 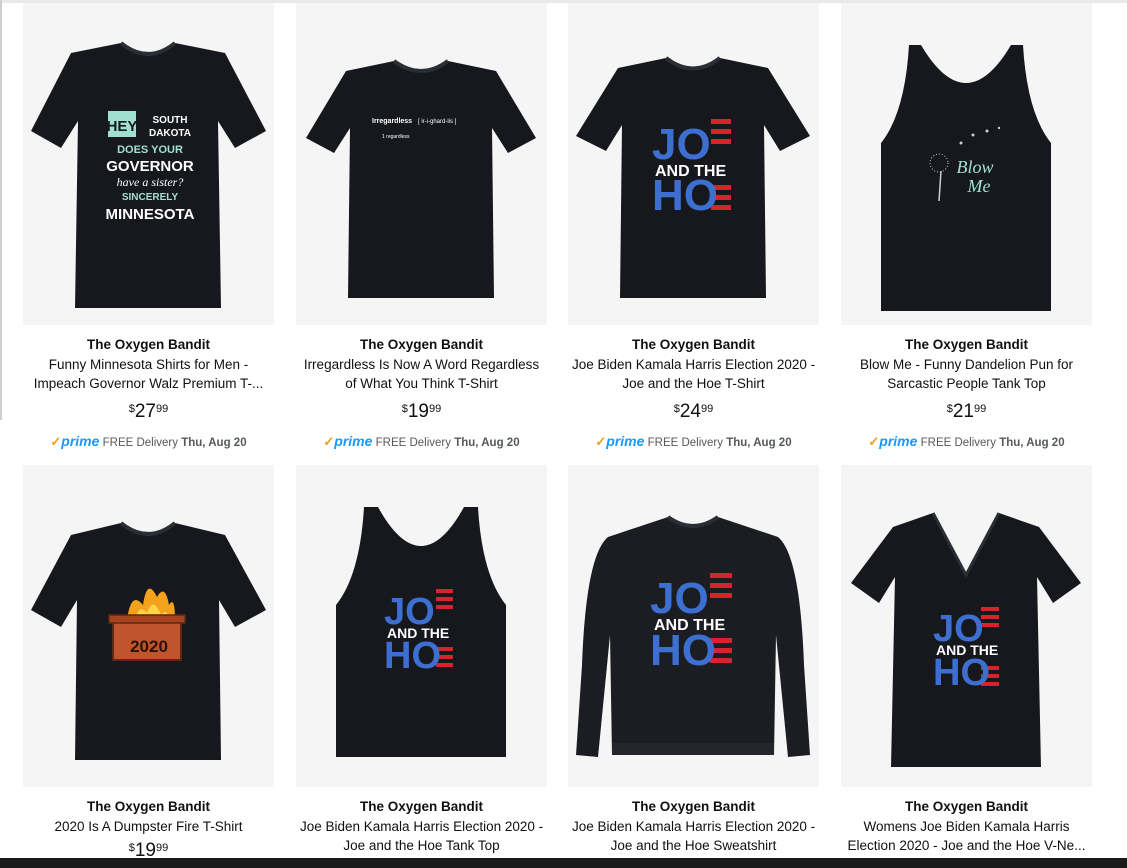 I want to click on product-title: Joe and the Hoe T-Shirt, so click(x=693, y=383).